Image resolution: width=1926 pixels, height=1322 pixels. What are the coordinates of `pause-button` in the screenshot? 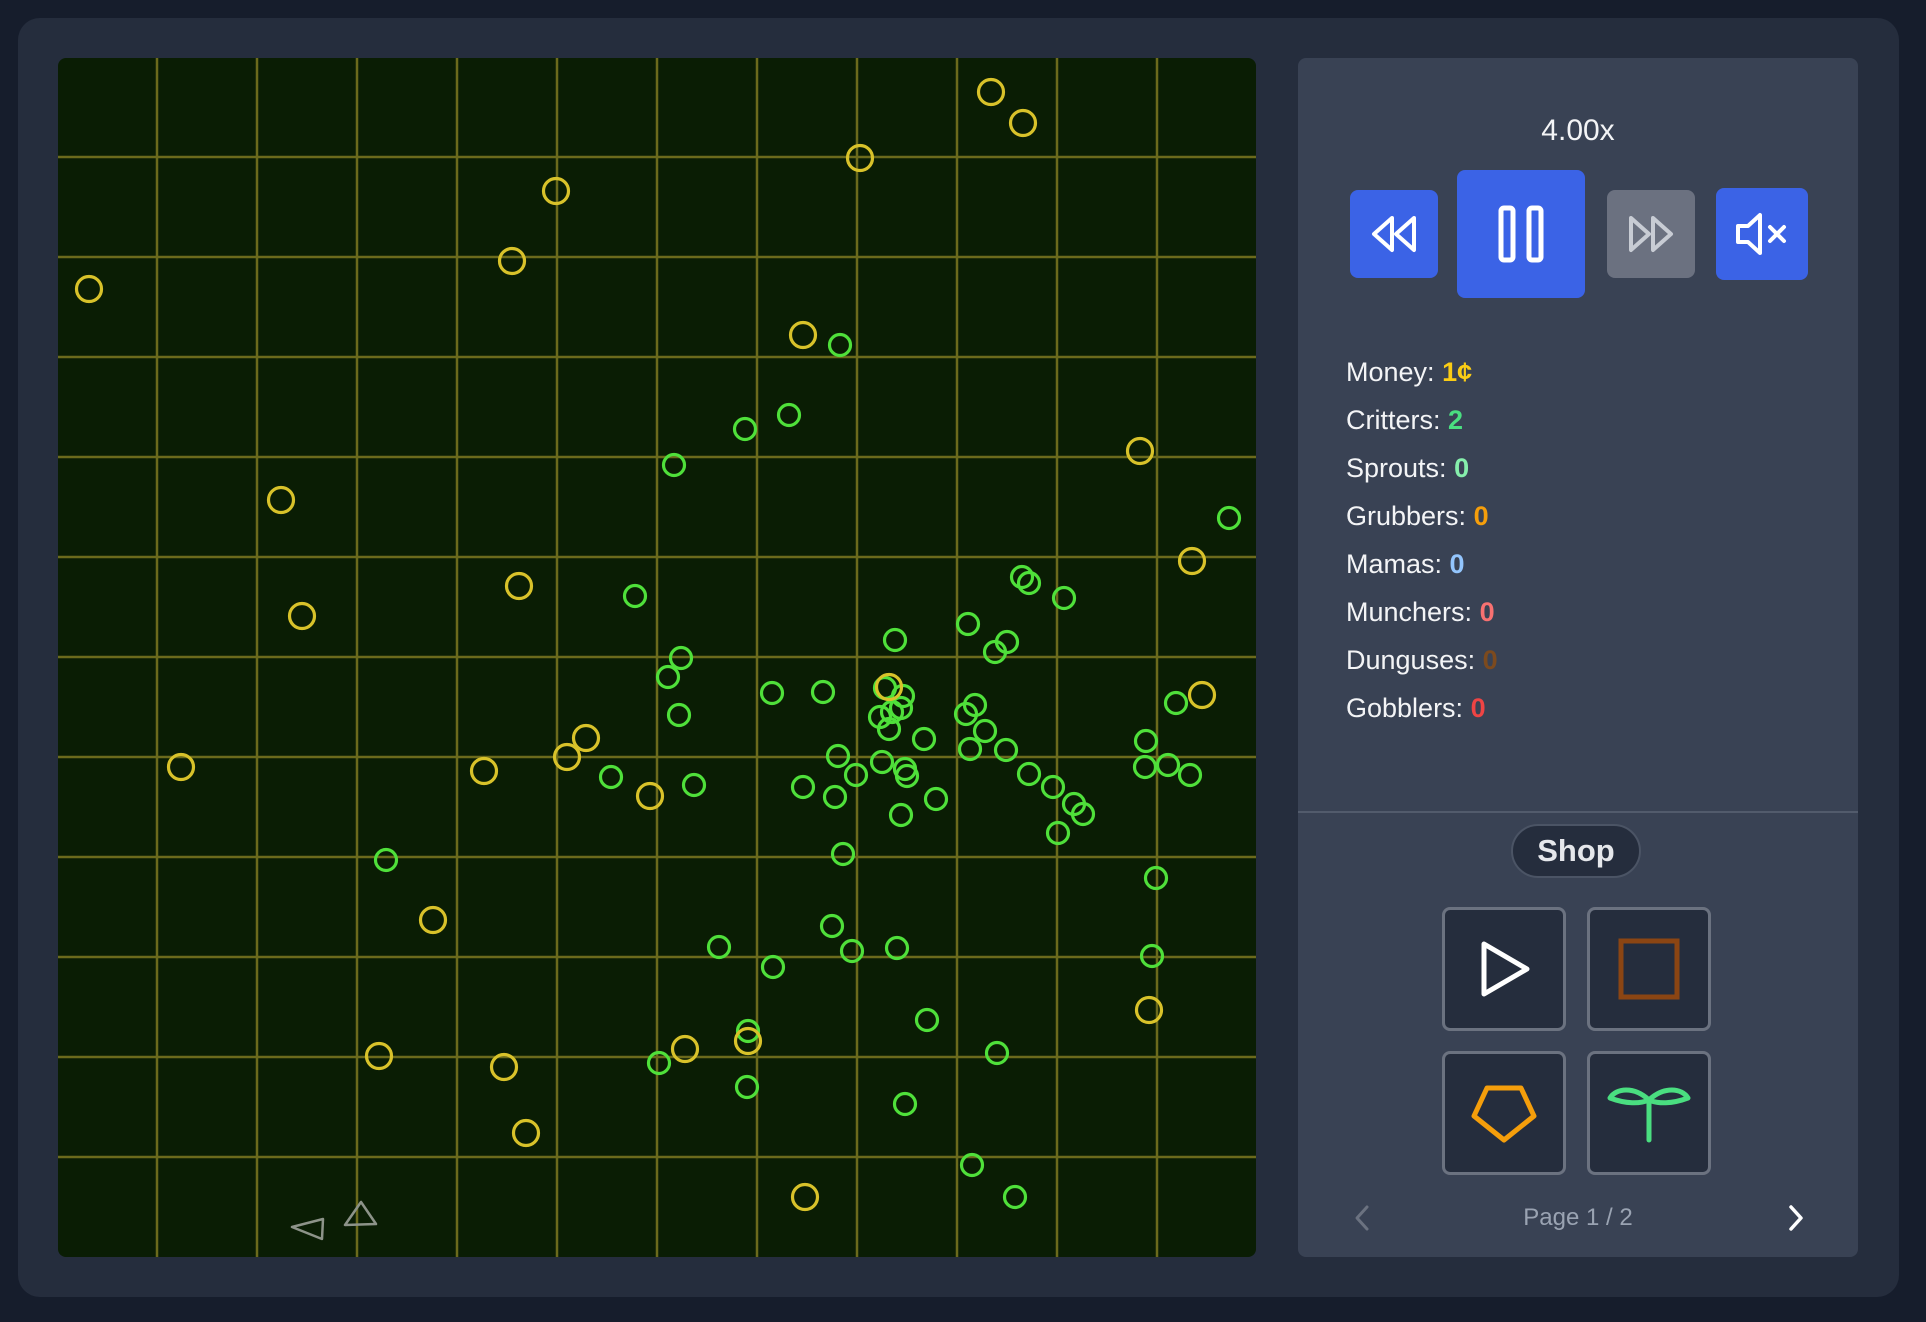 It's located at (1521, 234).